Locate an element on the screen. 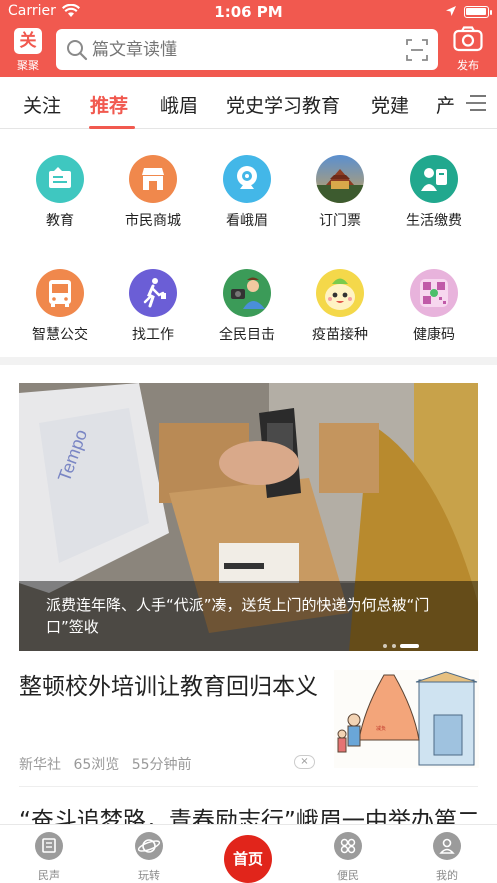 The image size is (497, 883). tab-recommend: 推荐 is located at coordinates (109, 104).